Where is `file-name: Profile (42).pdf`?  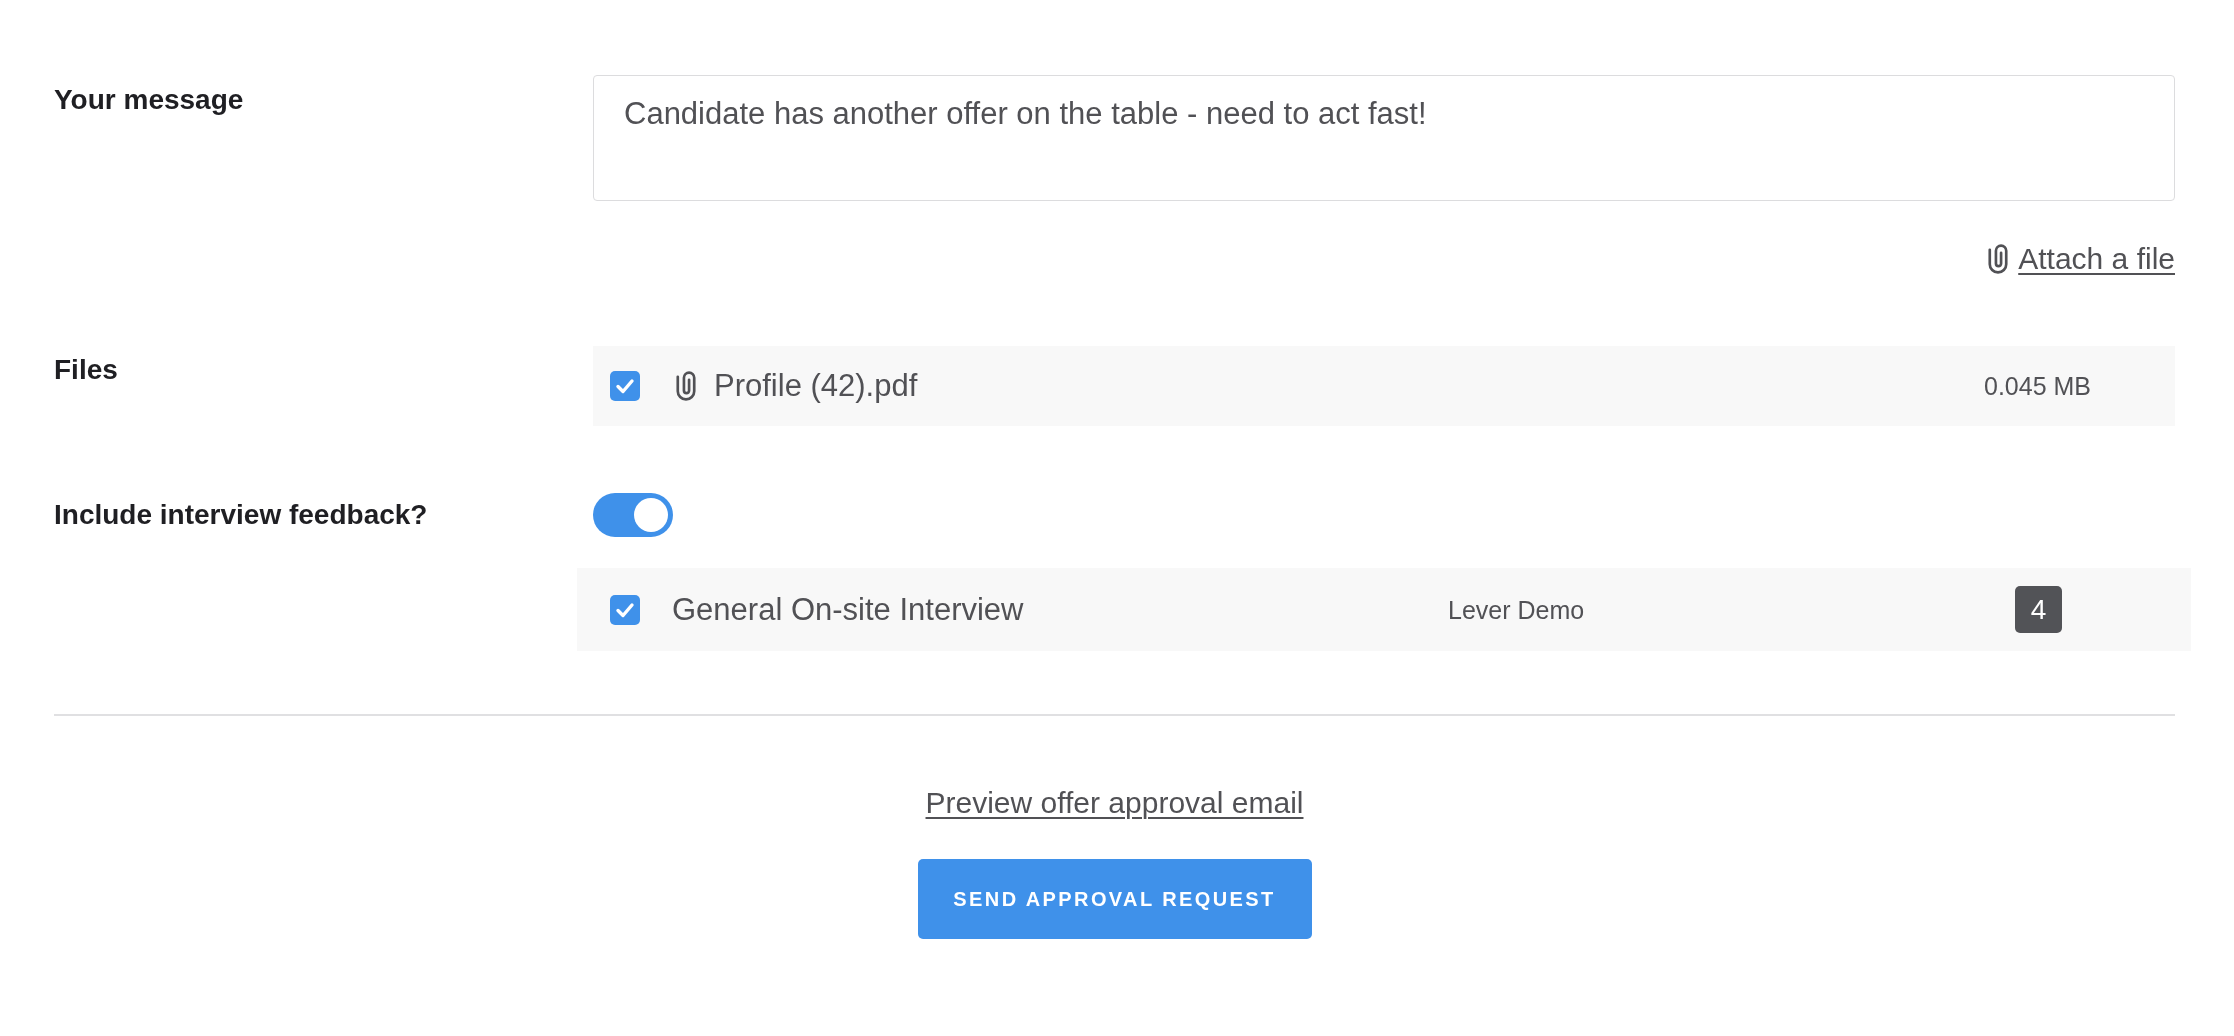
file-name: Profile (42).pdf is located at coordinates (816, 386).